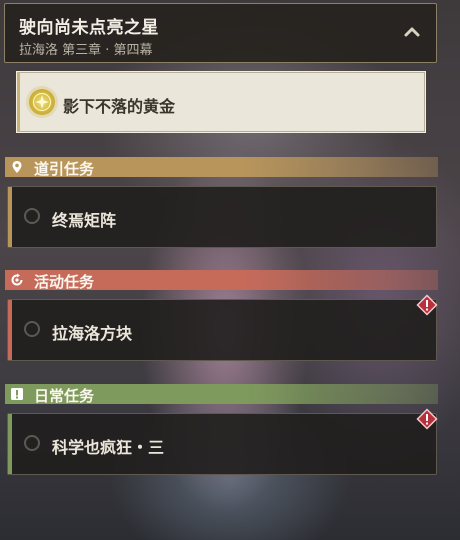  What do you see at coordinates (17, 279) in the screenshot?
I see `event-swirl-icon` at bounding box center [17, 279].